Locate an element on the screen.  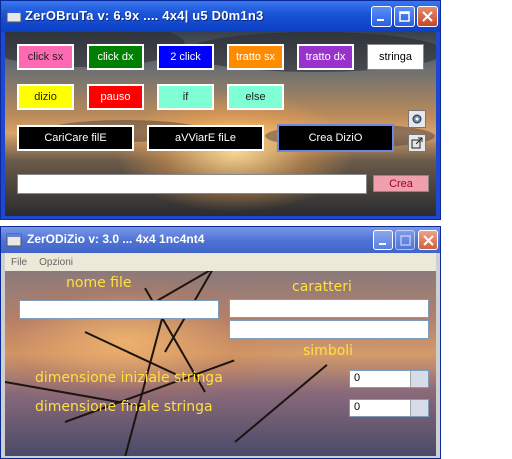
dim-iniziale-spinner: 0 is located at coordinates (389, 379).